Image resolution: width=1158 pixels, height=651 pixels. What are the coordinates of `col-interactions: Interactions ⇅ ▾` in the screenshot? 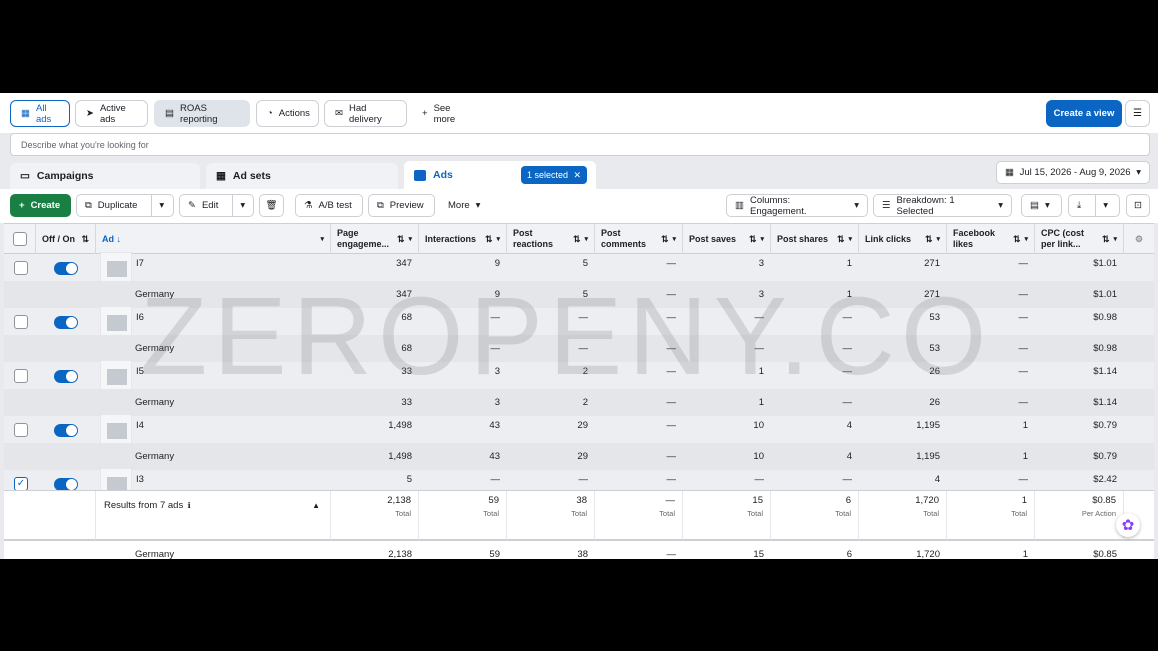 It's located at (463, 239).